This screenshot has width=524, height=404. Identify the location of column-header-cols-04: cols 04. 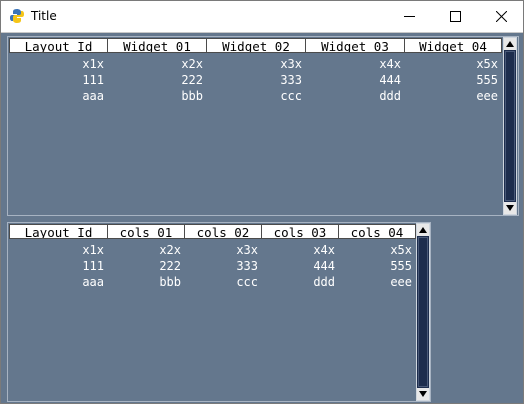
(377, 231).